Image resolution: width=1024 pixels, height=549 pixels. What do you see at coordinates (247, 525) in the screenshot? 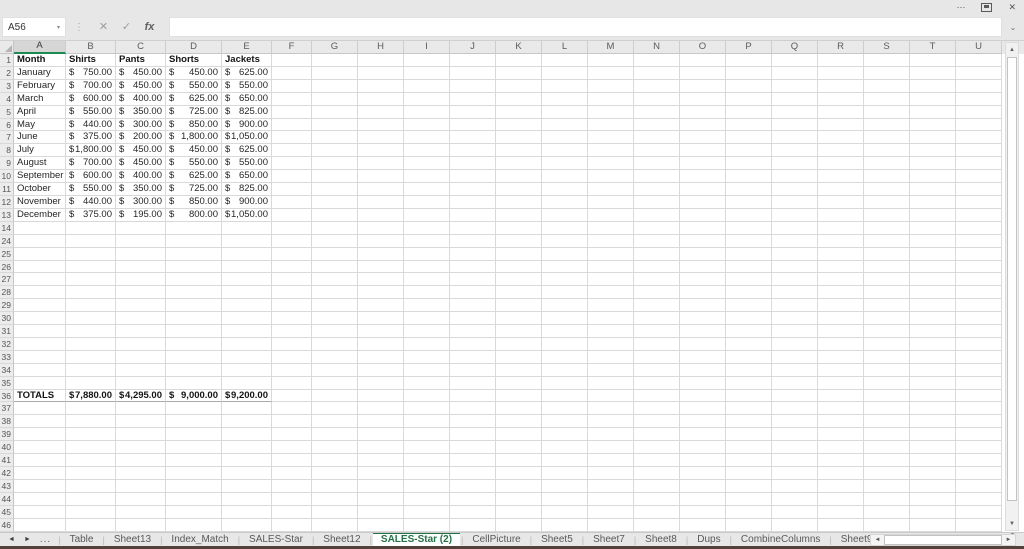
I see `cell-E46` at bounding box center [247, 525].